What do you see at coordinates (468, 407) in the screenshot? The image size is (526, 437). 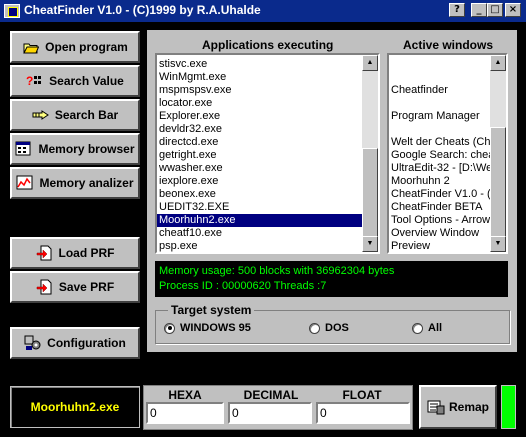 I see `remap-label: Remap` at bounding box center [468, 407].